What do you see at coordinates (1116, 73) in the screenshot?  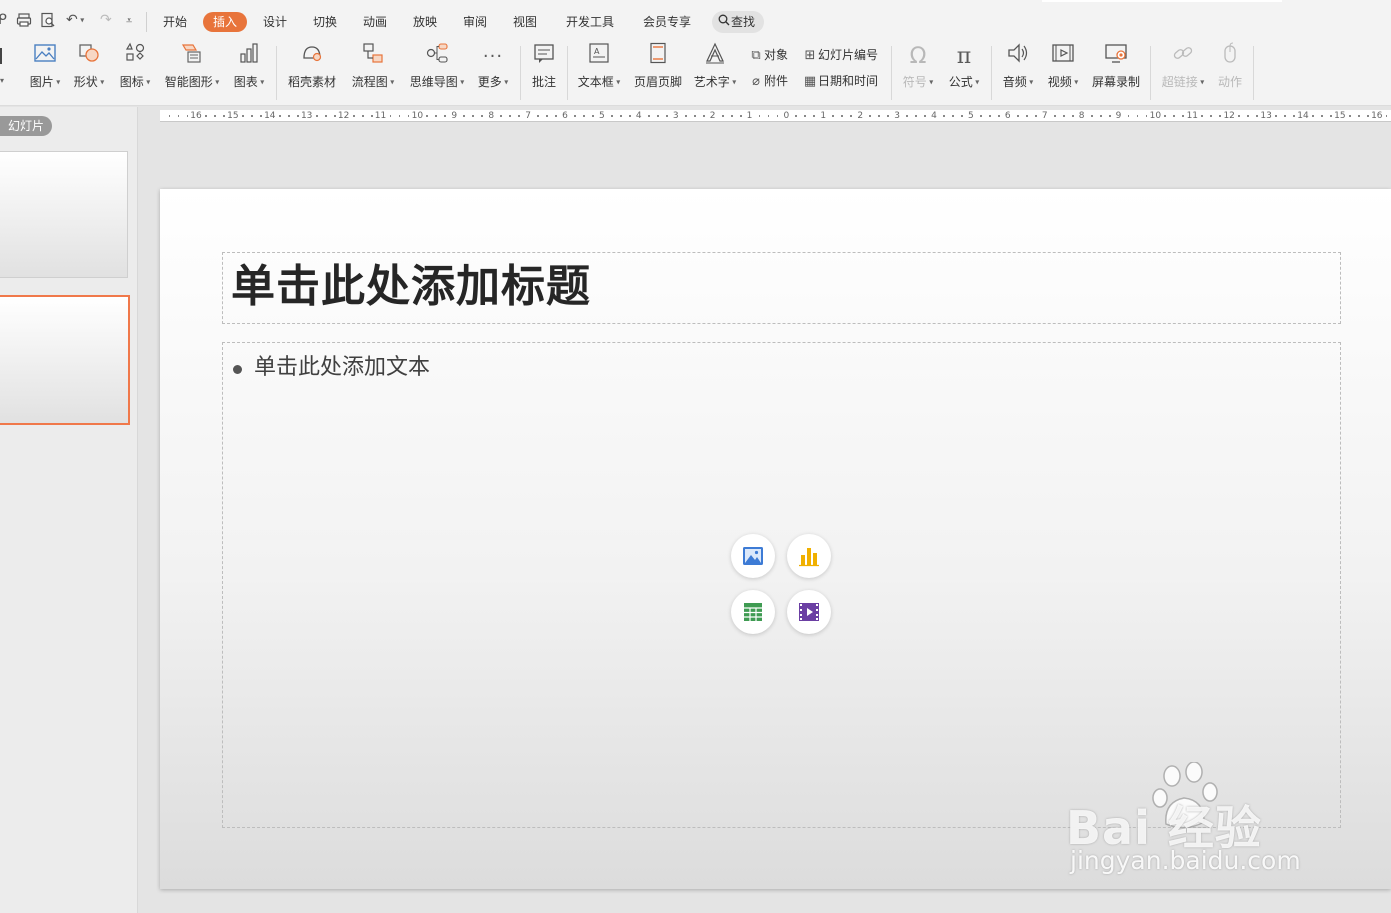 I see `screen-record-button: 屏幕录制` at bounding box center [1116, 73].